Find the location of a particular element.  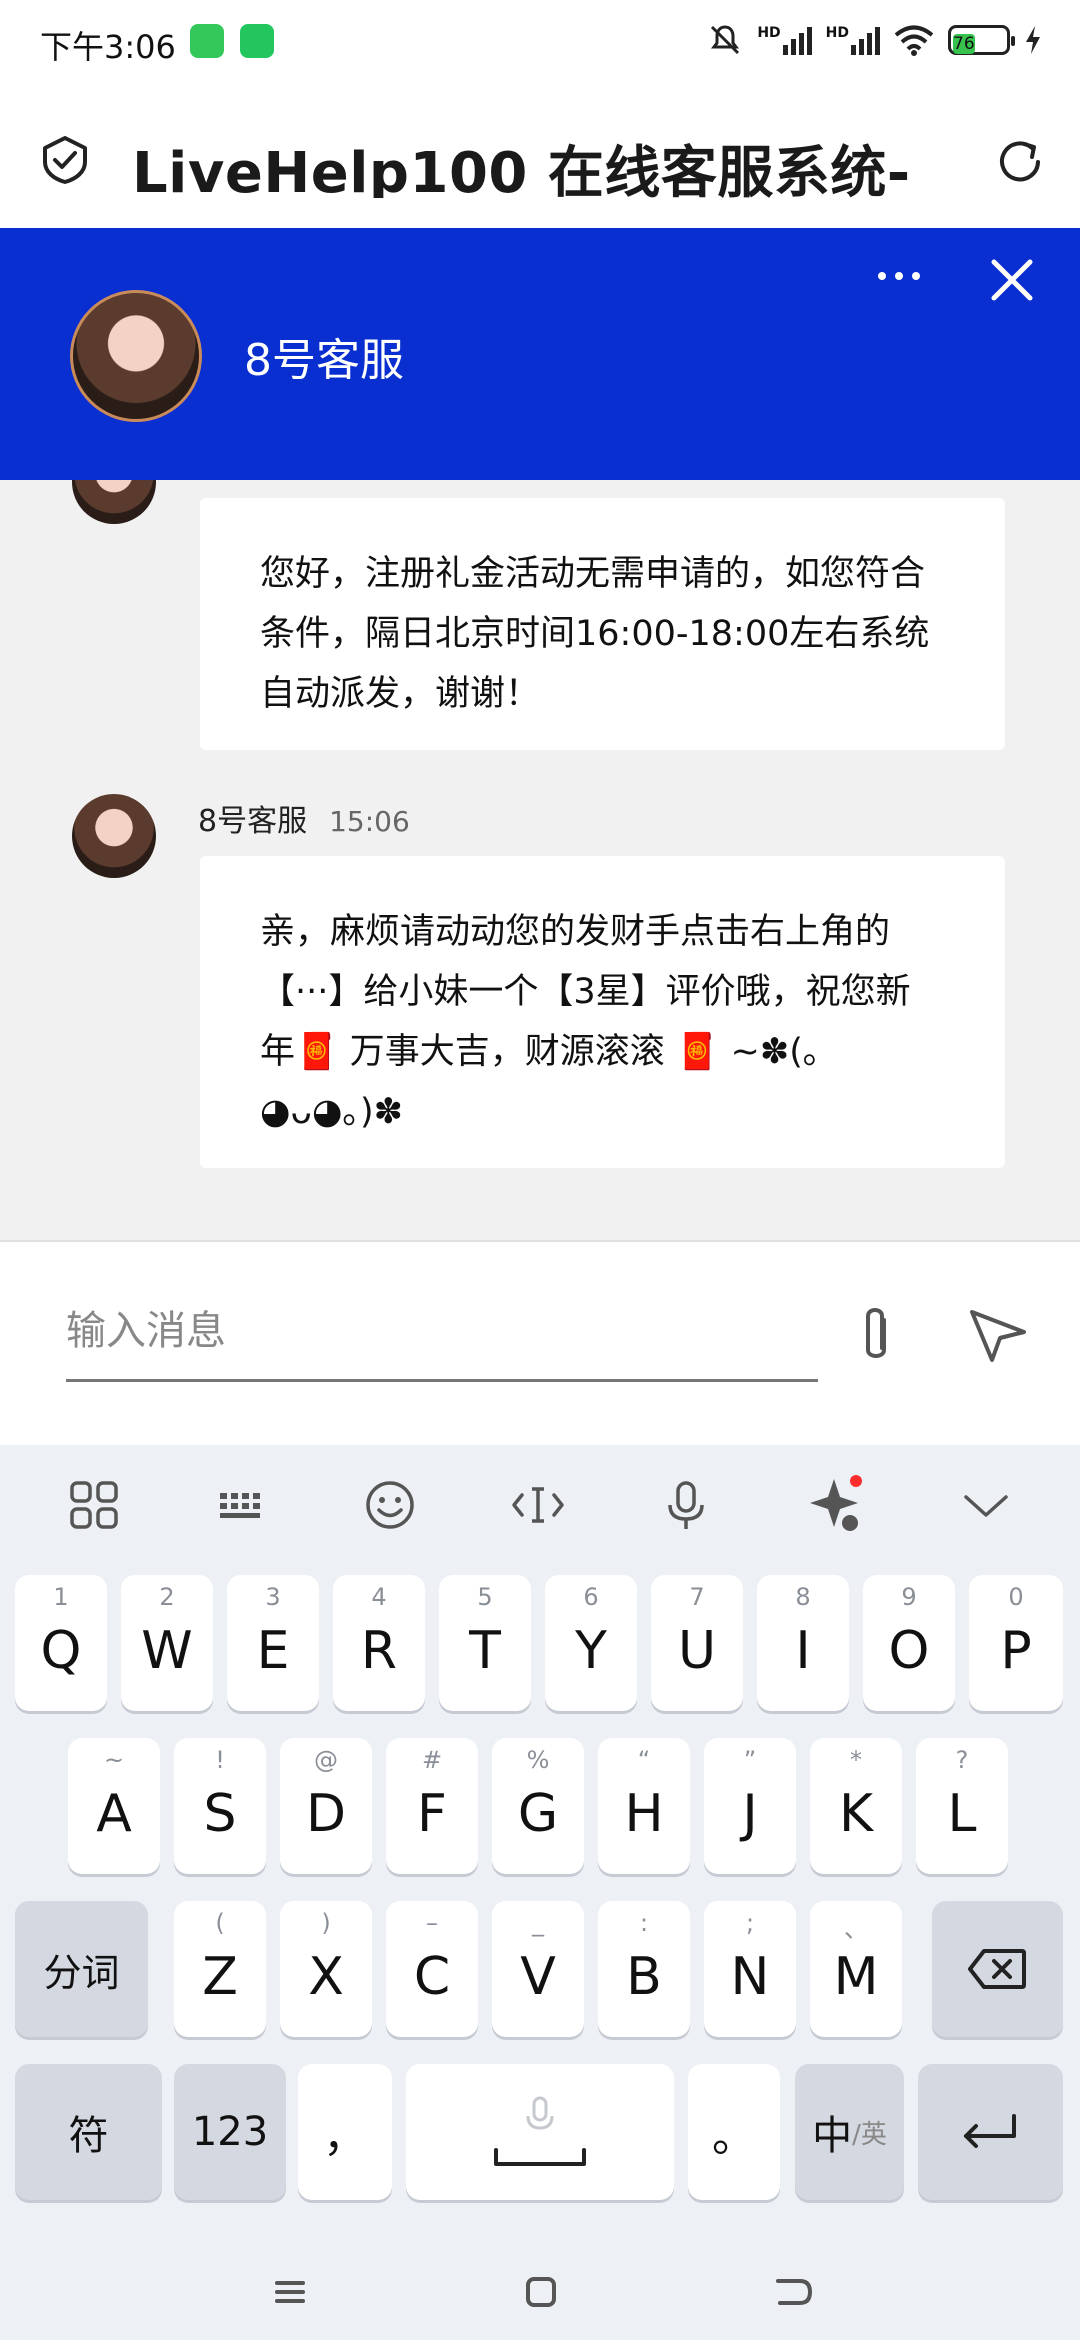

cursor-icon is located at coordinates (538, 1505).